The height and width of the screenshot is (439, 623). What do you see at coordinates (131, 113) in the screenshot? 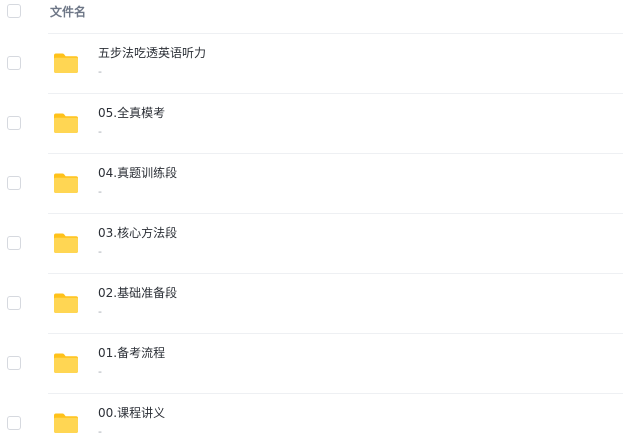
I see `file-name: 05.全真模考` at bounding box center [131, 113].